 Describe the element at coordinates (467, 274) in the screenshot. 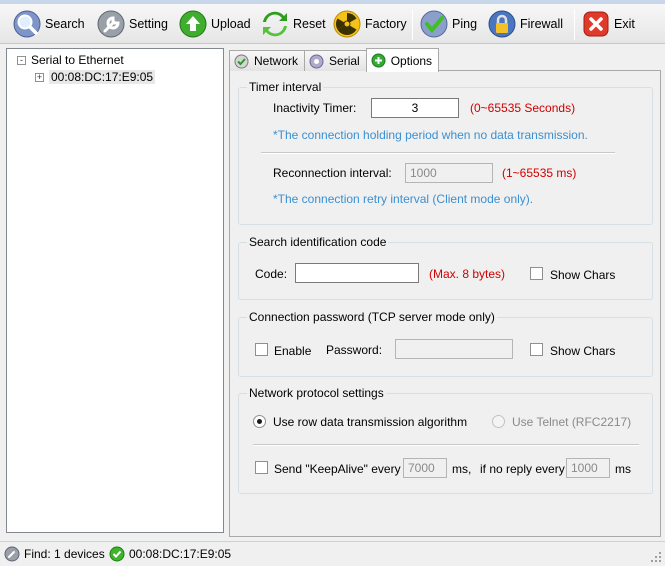

I see `code-max-hint: (Max. 8 bytes)` at that location.